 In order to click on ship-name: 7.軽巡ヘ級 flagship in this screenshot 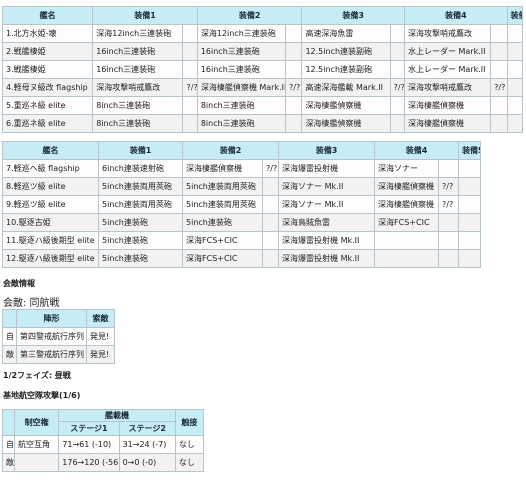, I will do `click(50, 168)`.